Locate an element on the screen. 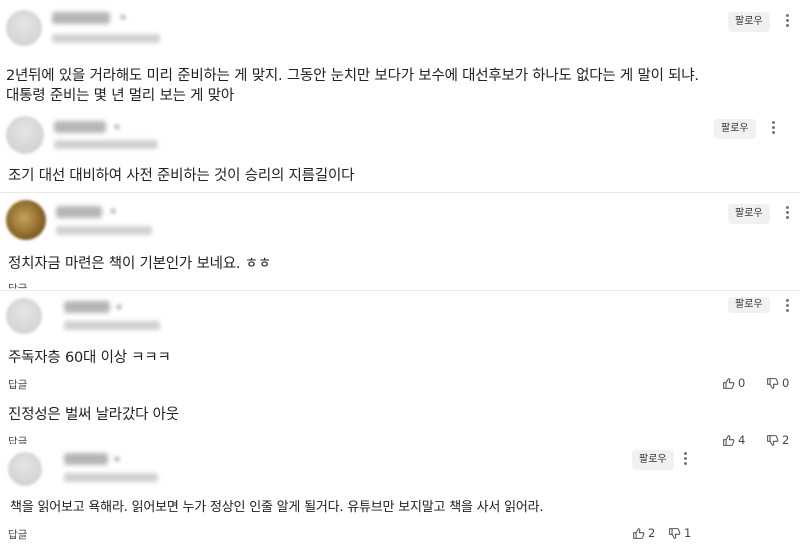  dislike-count: 1 is located at coordinates (688, 533).